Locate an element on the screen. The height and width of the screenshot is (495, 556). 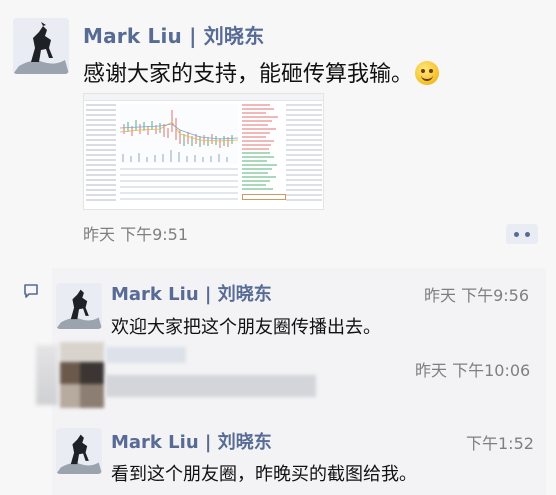
smile-emoji-icon is located at coordinates (427, 73).